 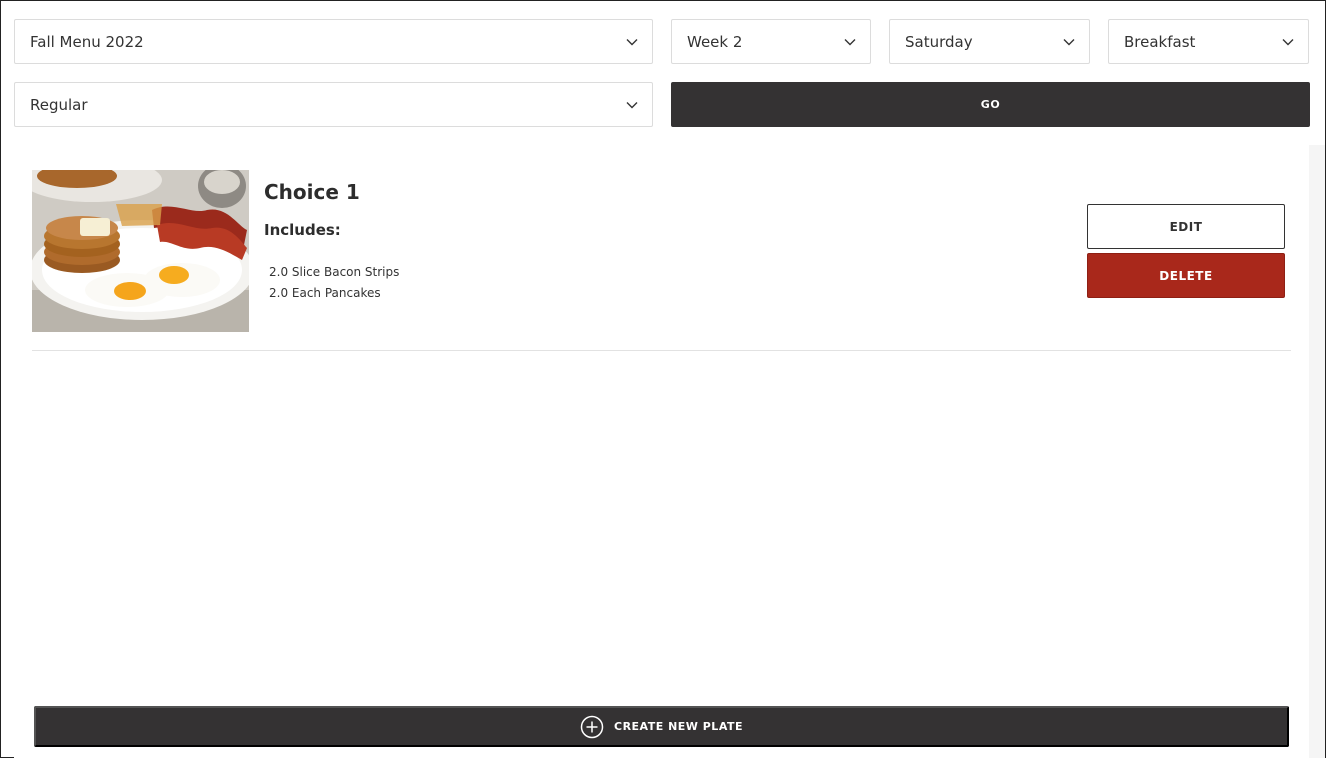 What do you see at coordinates (592, 727) in the screenshot?
I see `plus-circle-icon` at bounding box center [592, 727].